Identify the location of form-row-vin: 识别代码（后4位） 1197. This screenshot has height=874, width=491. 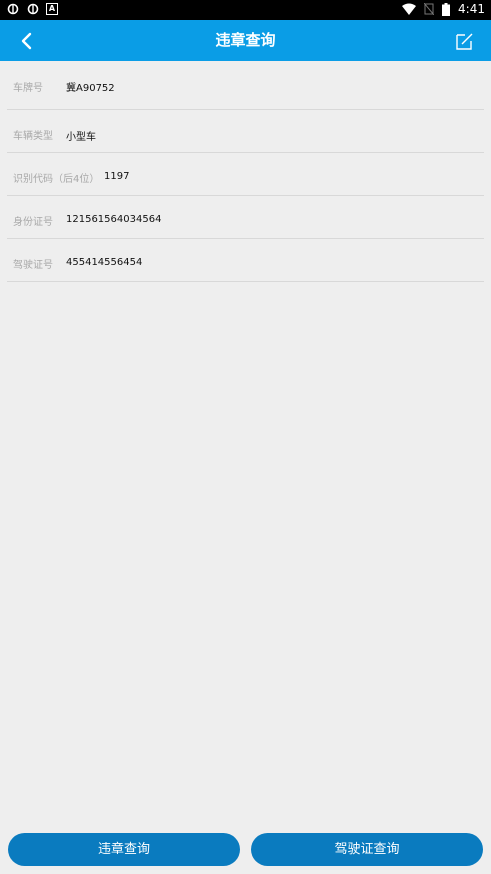
(245, 174).